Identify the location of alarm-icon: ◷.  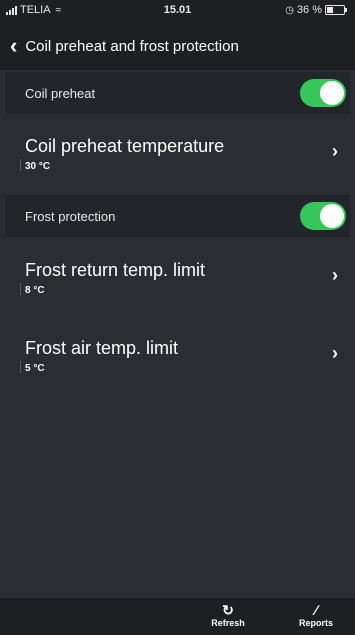
(289, 10).